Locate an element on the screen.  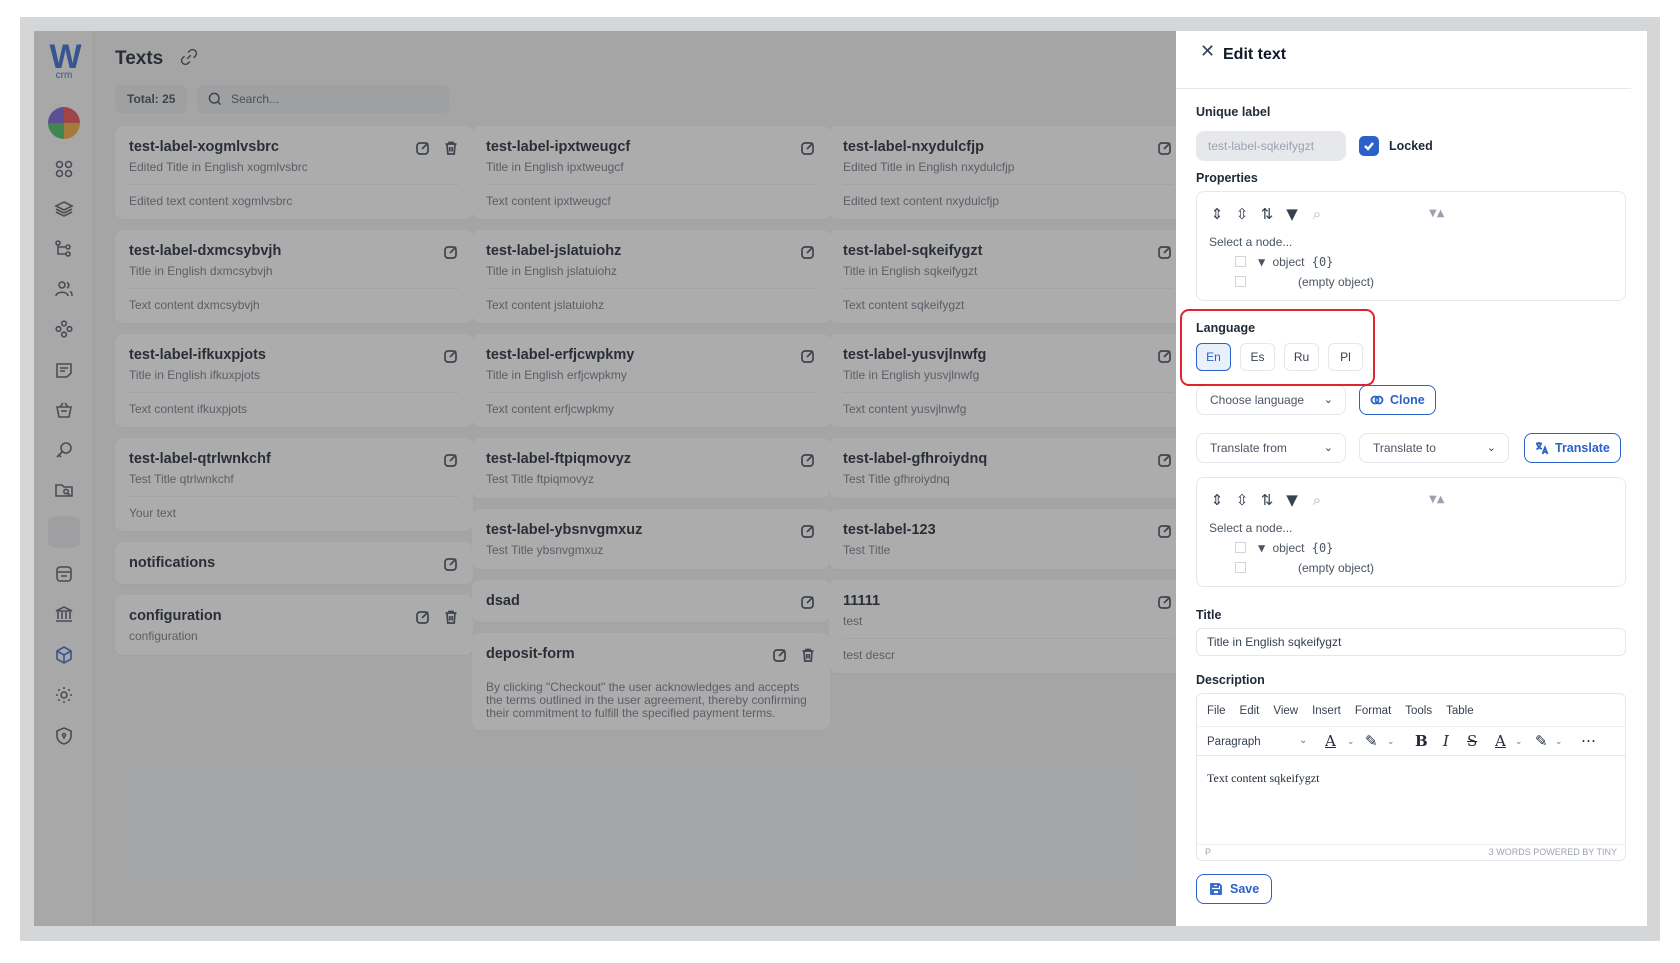
editor-content: Text content sqkeifygzt is located at coordinates (1263, 778).